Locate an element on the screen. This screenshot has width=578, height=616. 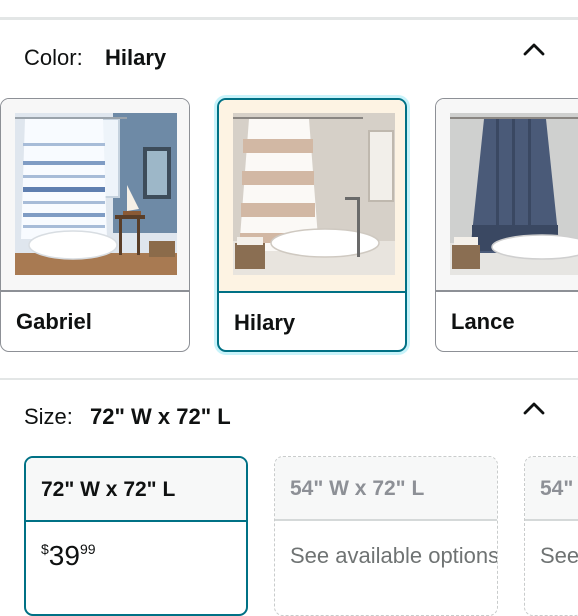
gabriel-curtain-image is located at coordinates (96, 194).